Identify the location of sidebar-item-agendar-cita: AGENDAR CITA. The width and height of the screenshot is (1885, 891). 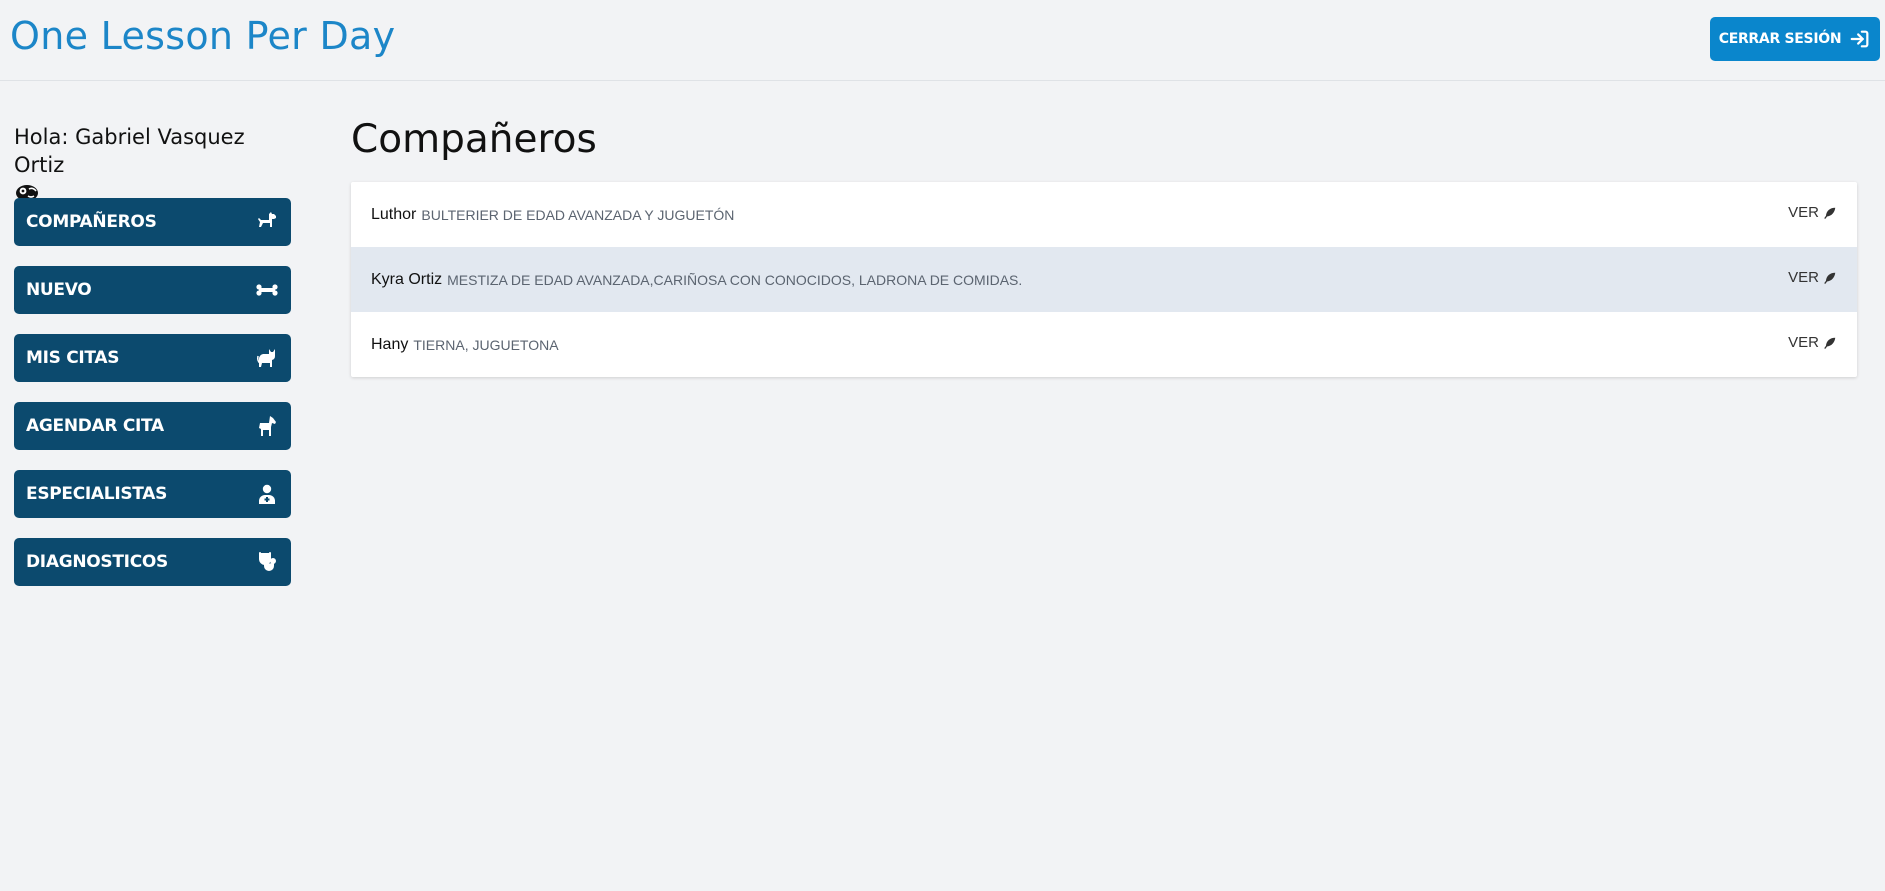
(152, 426).